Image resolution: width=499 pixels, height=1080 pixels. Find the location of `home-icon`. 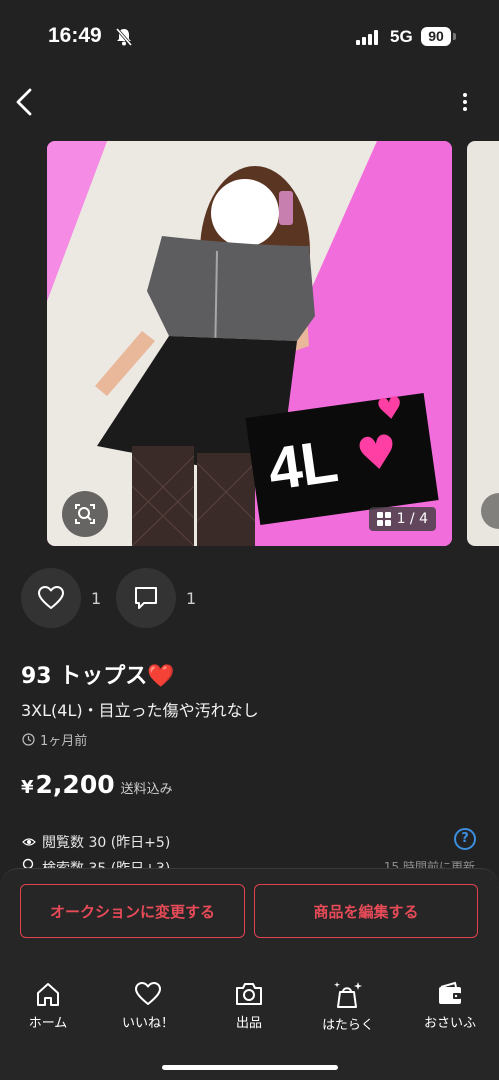

home-icon is located at coordinates (48, 994).